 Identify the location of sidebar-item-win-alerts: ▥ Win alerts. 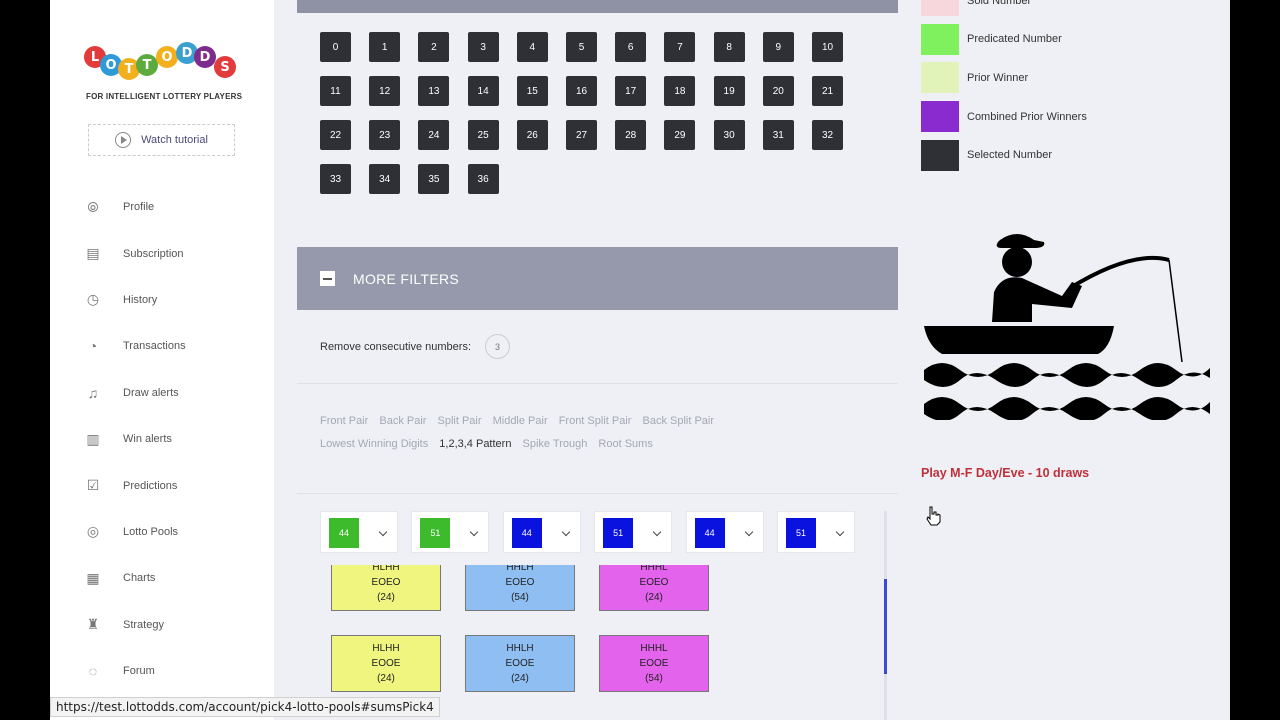
(135, 439).